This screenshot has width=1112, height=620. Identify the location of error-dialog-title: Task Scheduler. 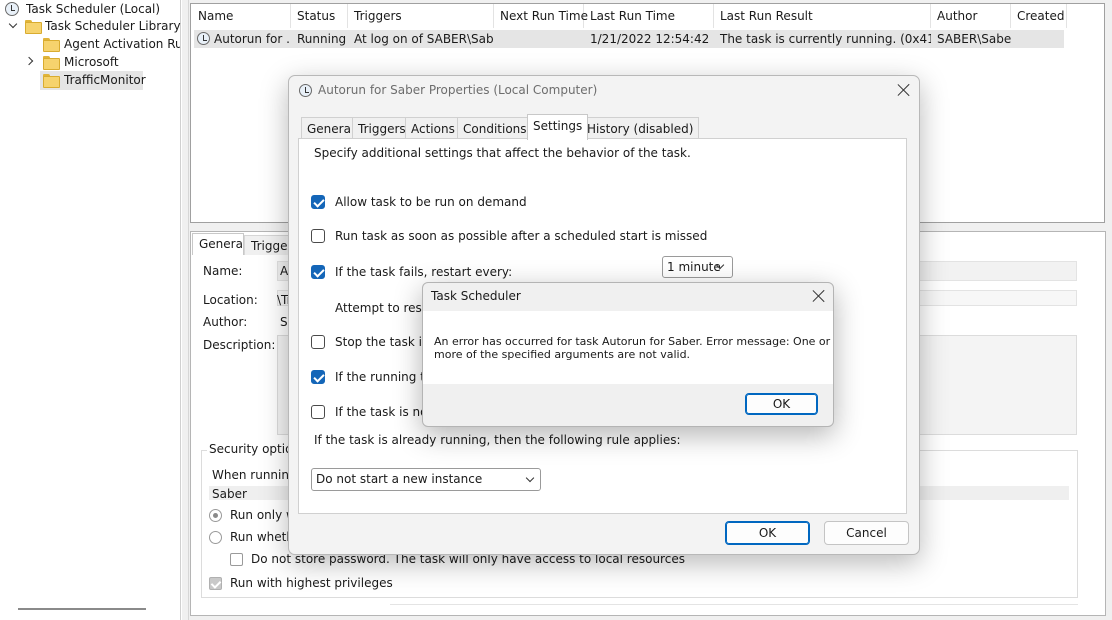
(476, 296).